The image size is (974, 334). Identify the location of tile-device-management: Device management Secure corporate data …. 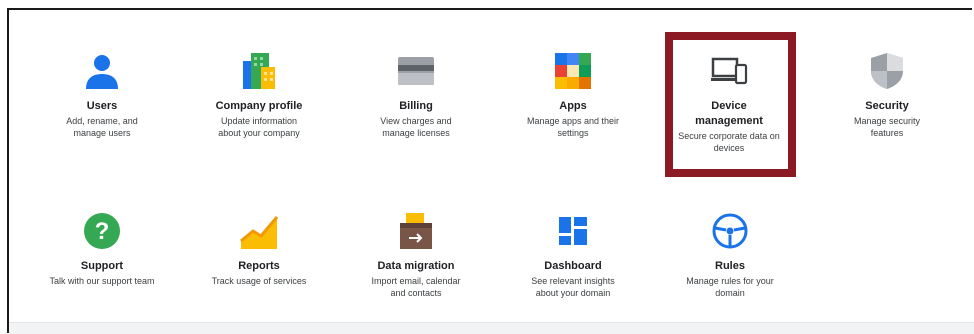
(729, 102).